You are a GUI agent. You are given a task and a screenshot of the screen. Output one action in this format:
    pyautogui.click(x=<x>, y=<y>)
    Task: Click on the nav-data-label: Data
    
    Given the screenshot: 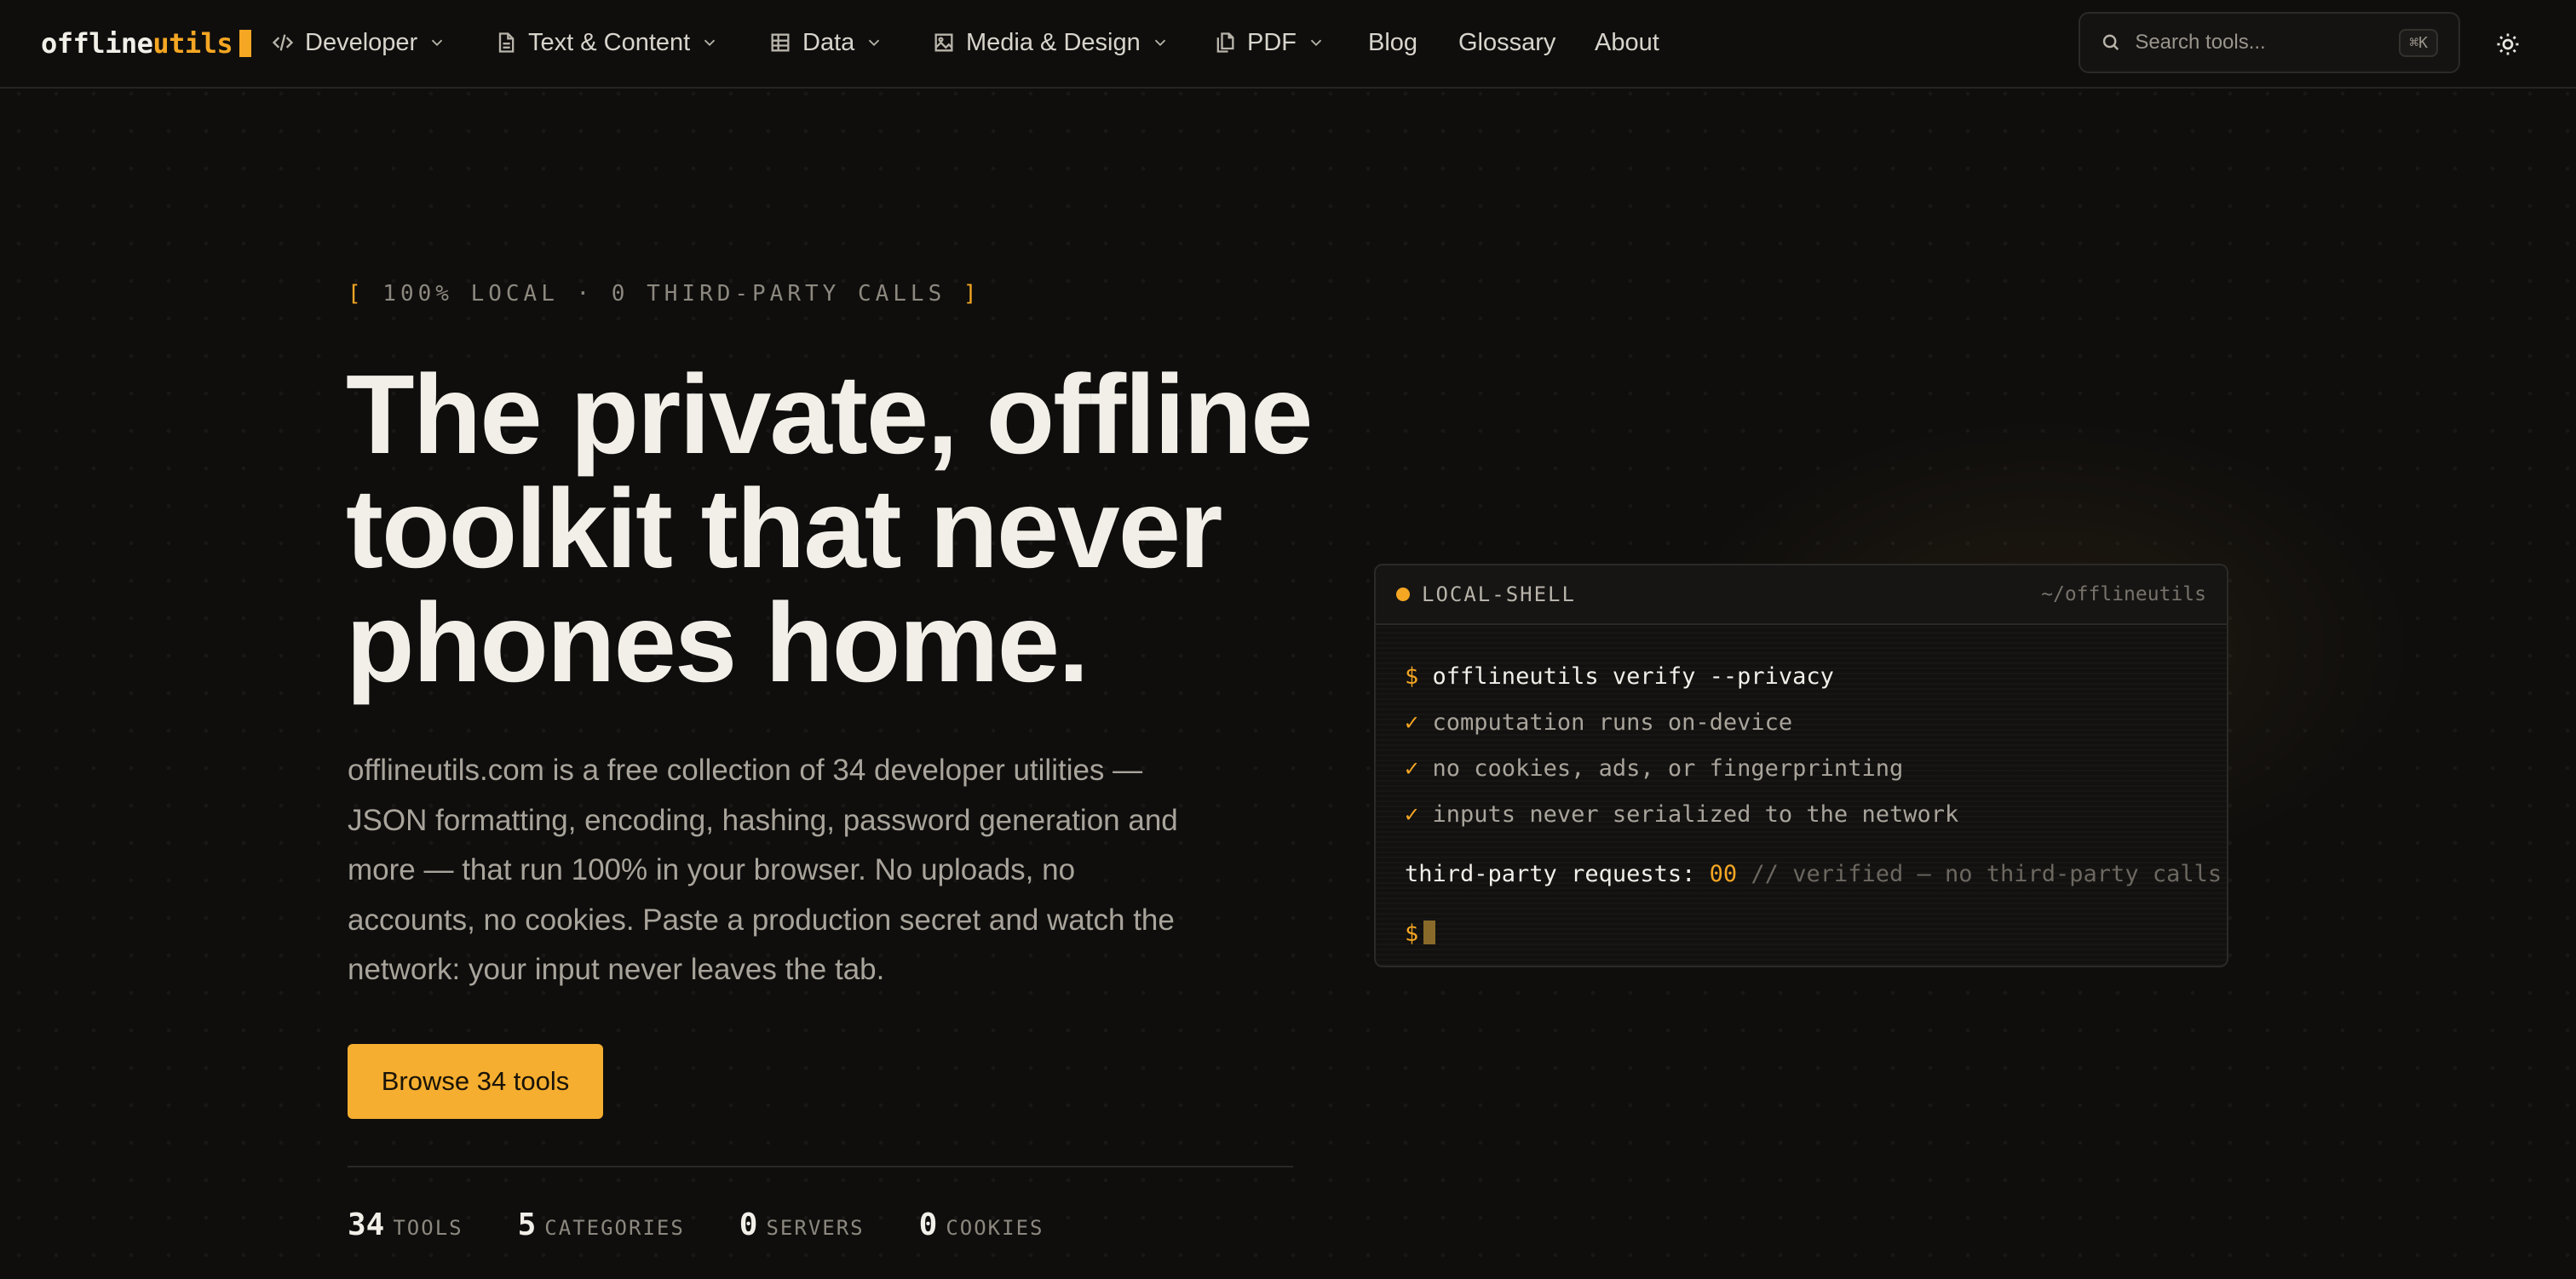 What is the action you would take?
    pyautogui.click(x=829, y=42)
    